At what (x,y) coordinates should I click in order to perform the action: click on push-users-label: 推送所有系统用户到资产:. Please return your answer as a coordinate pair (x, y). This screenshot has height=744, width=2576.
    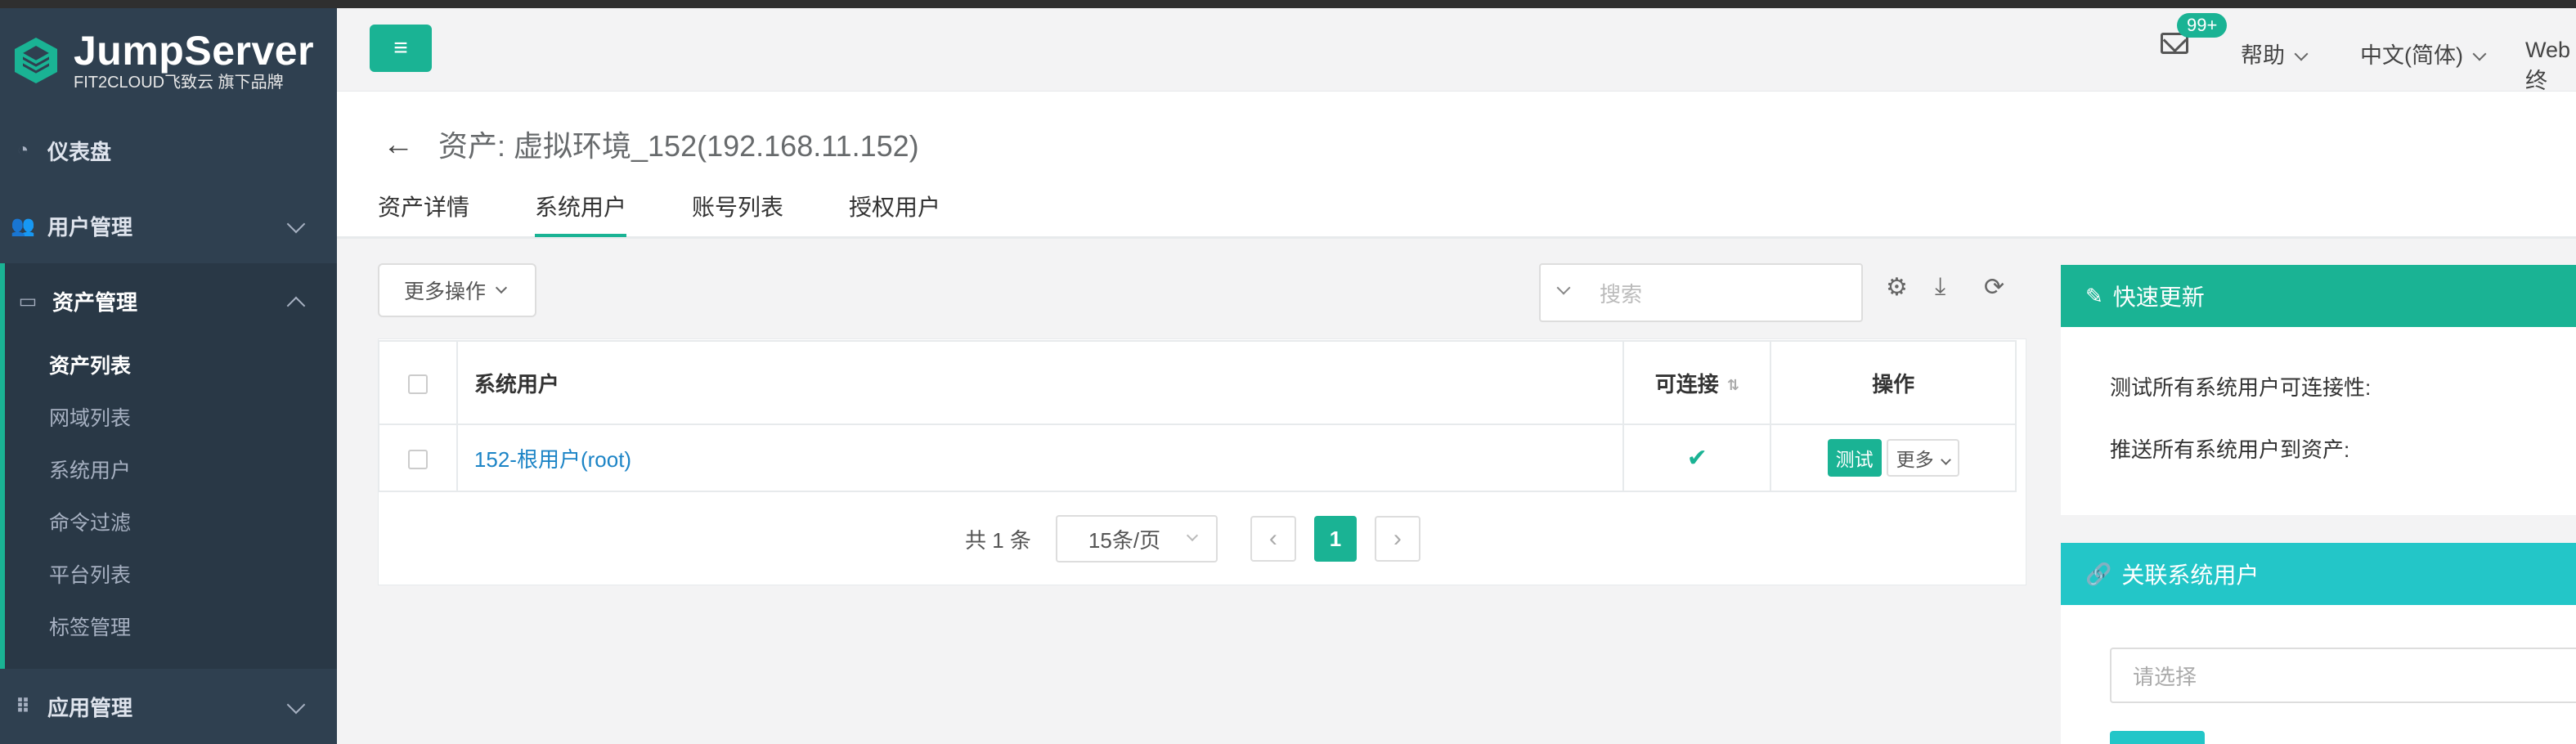
    Looking at the image, I should click on (2230, 449).